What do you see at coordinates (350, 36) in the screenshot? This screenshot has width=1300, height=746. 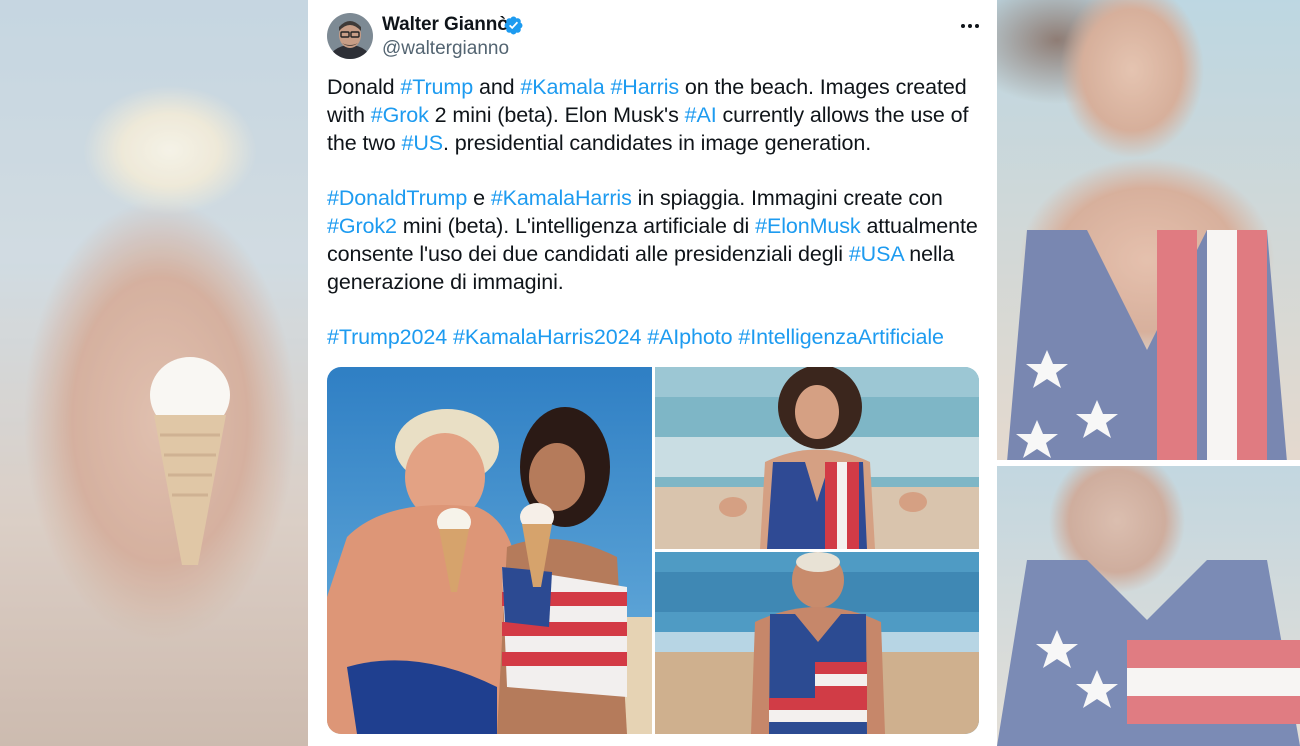 I see `avatar` at bounding box center [350, 36].